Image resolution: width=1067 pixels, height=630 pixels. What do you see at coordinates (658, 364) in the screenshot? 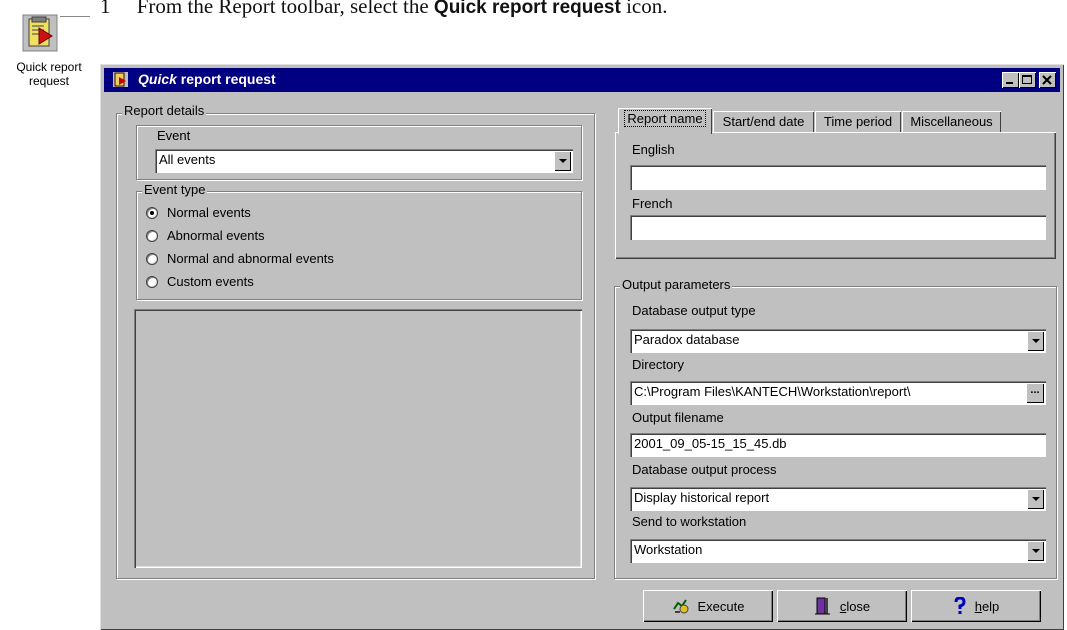
I see `directory-label: Directory` at bounding box center [658, 364].